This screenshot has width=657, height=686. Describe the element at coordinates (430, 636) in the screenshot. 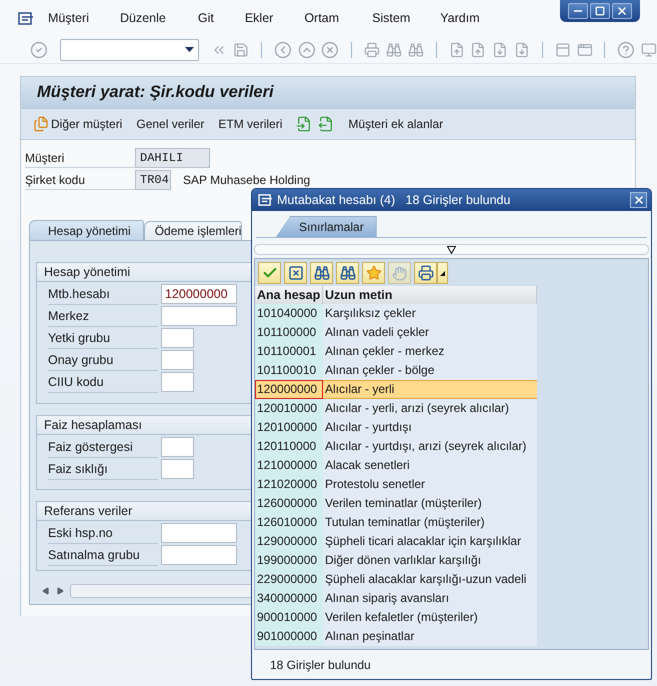

I see `table-cell: Alınan peşinatlar` at that location.